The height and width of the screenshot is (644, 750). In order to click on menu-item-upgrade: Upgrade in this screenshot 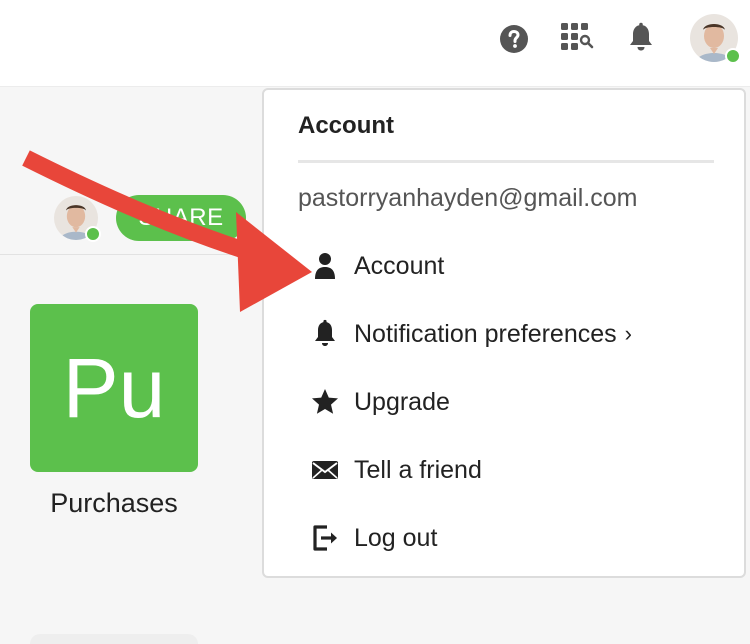, I will do `click(380, 402)`.